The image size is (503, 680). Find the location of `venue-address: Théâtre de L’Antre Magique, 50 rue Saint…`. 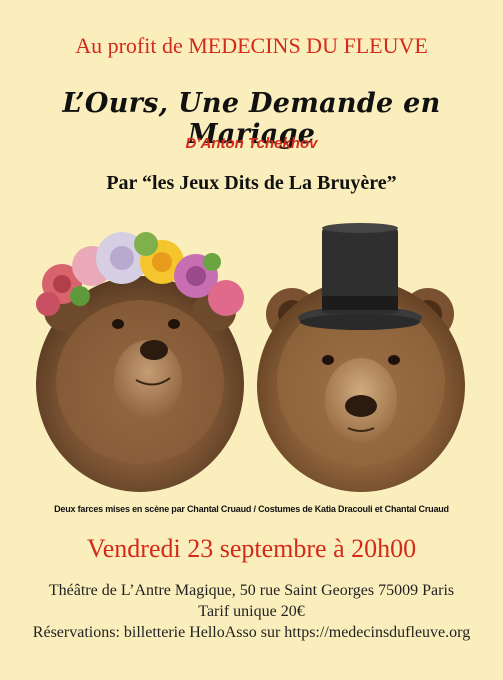

venue-address: Théâtre de L’Antre Magique, 50 rue Saint… is located at coordinates (251, 590).